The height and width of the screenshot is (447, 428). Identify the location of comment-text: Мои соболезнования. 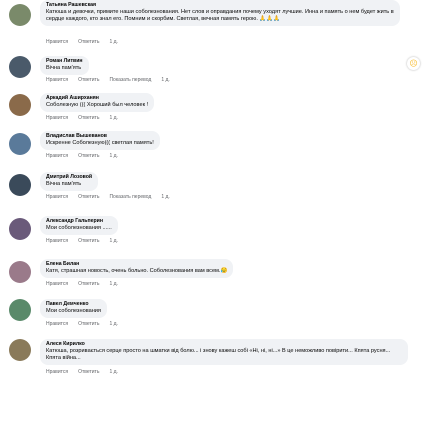
(73, 311).